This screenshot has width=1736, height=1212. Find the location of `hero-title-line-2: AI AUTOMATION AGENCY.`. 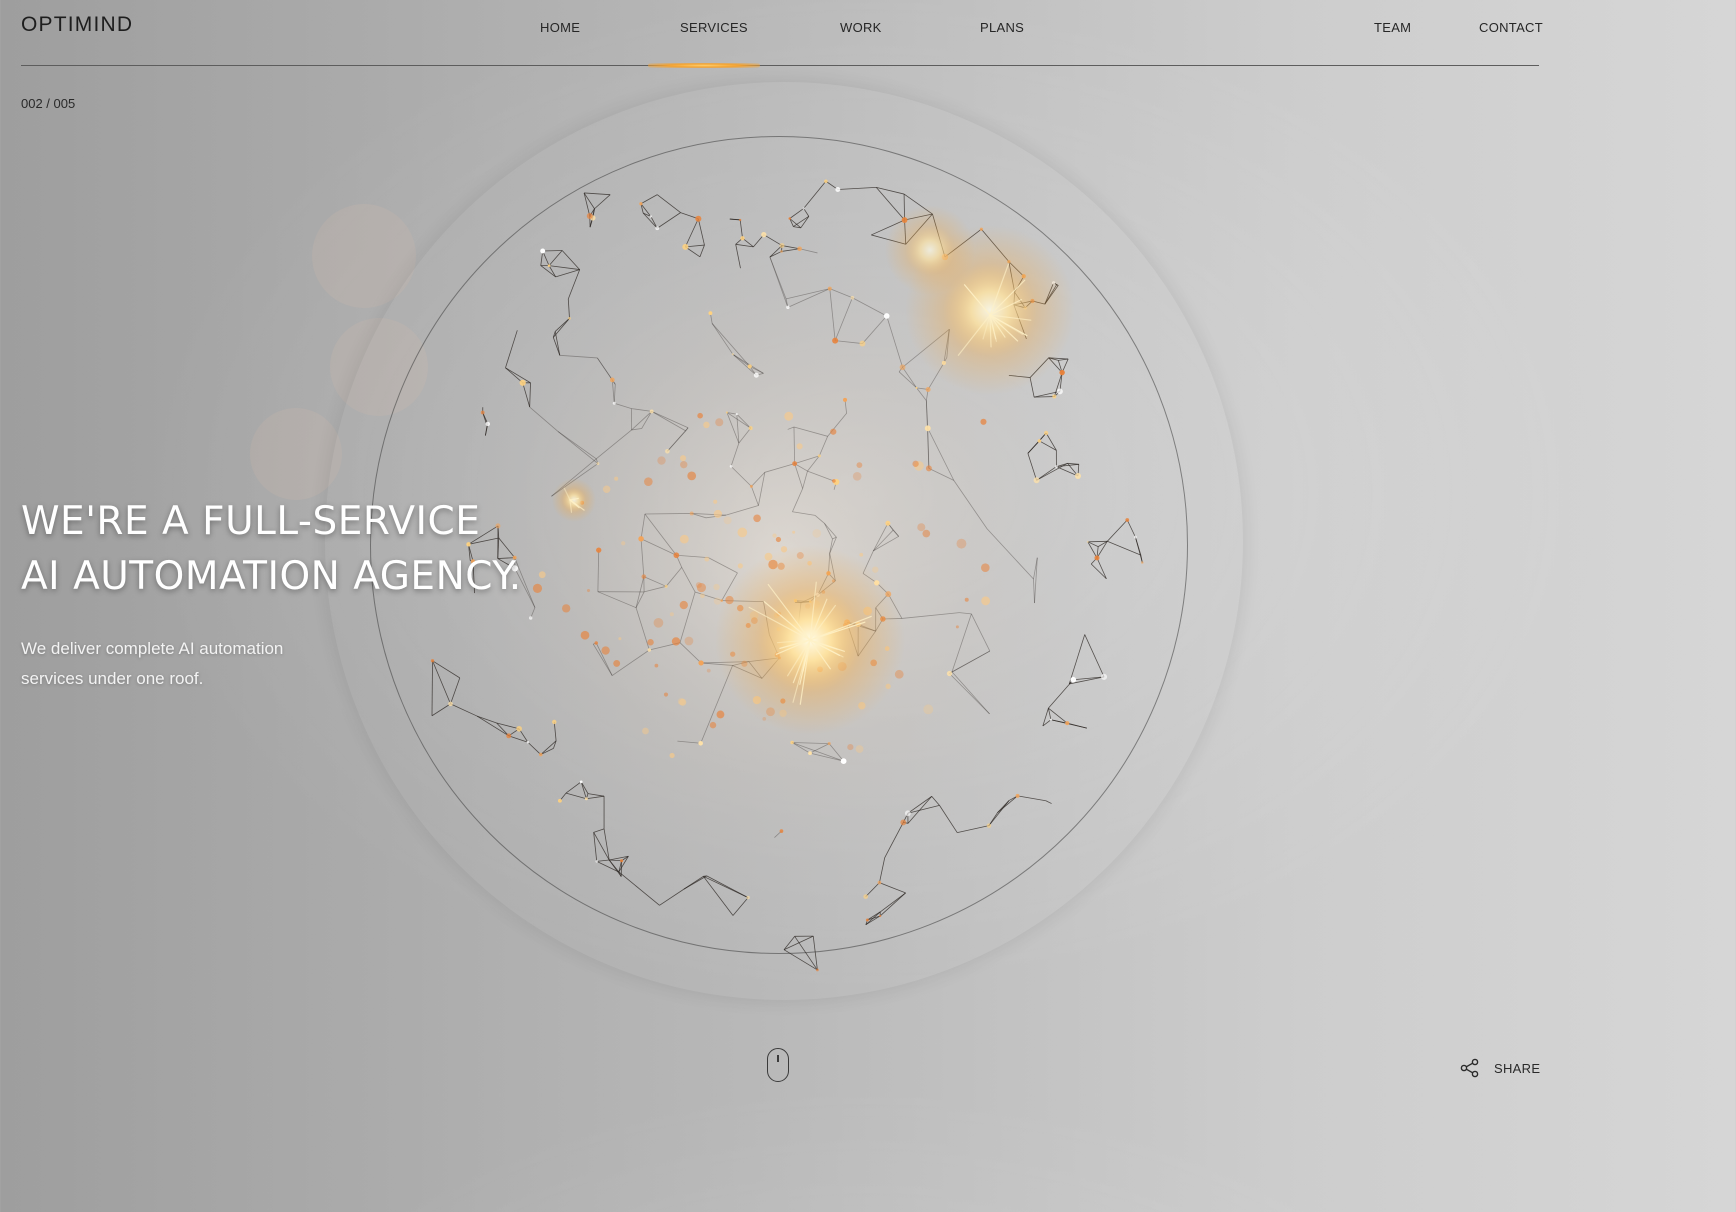

hero-title-line-2: AI AUTOMATION AGENCY. is located at coordinates (271, 576).